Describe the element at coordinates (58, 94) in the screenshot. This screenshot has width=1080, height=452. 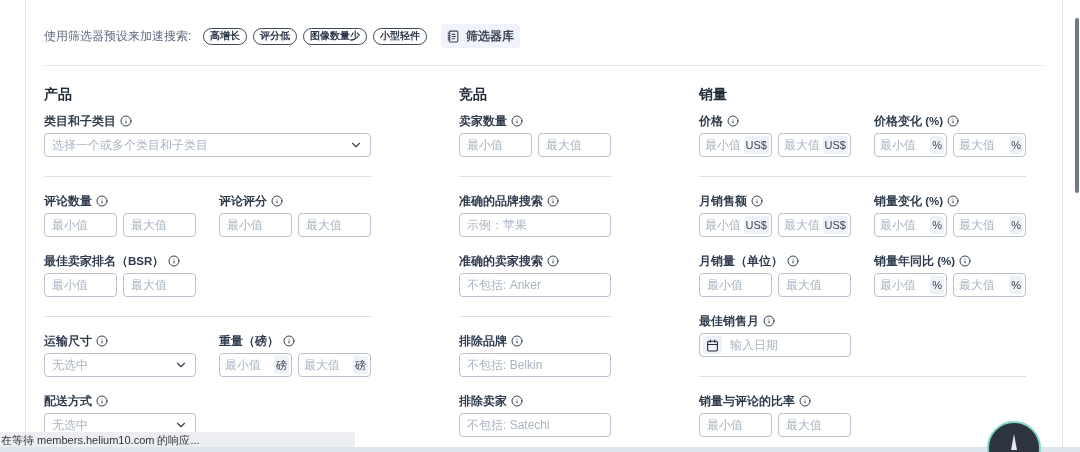
I see `section-heading: 产品` at that location.